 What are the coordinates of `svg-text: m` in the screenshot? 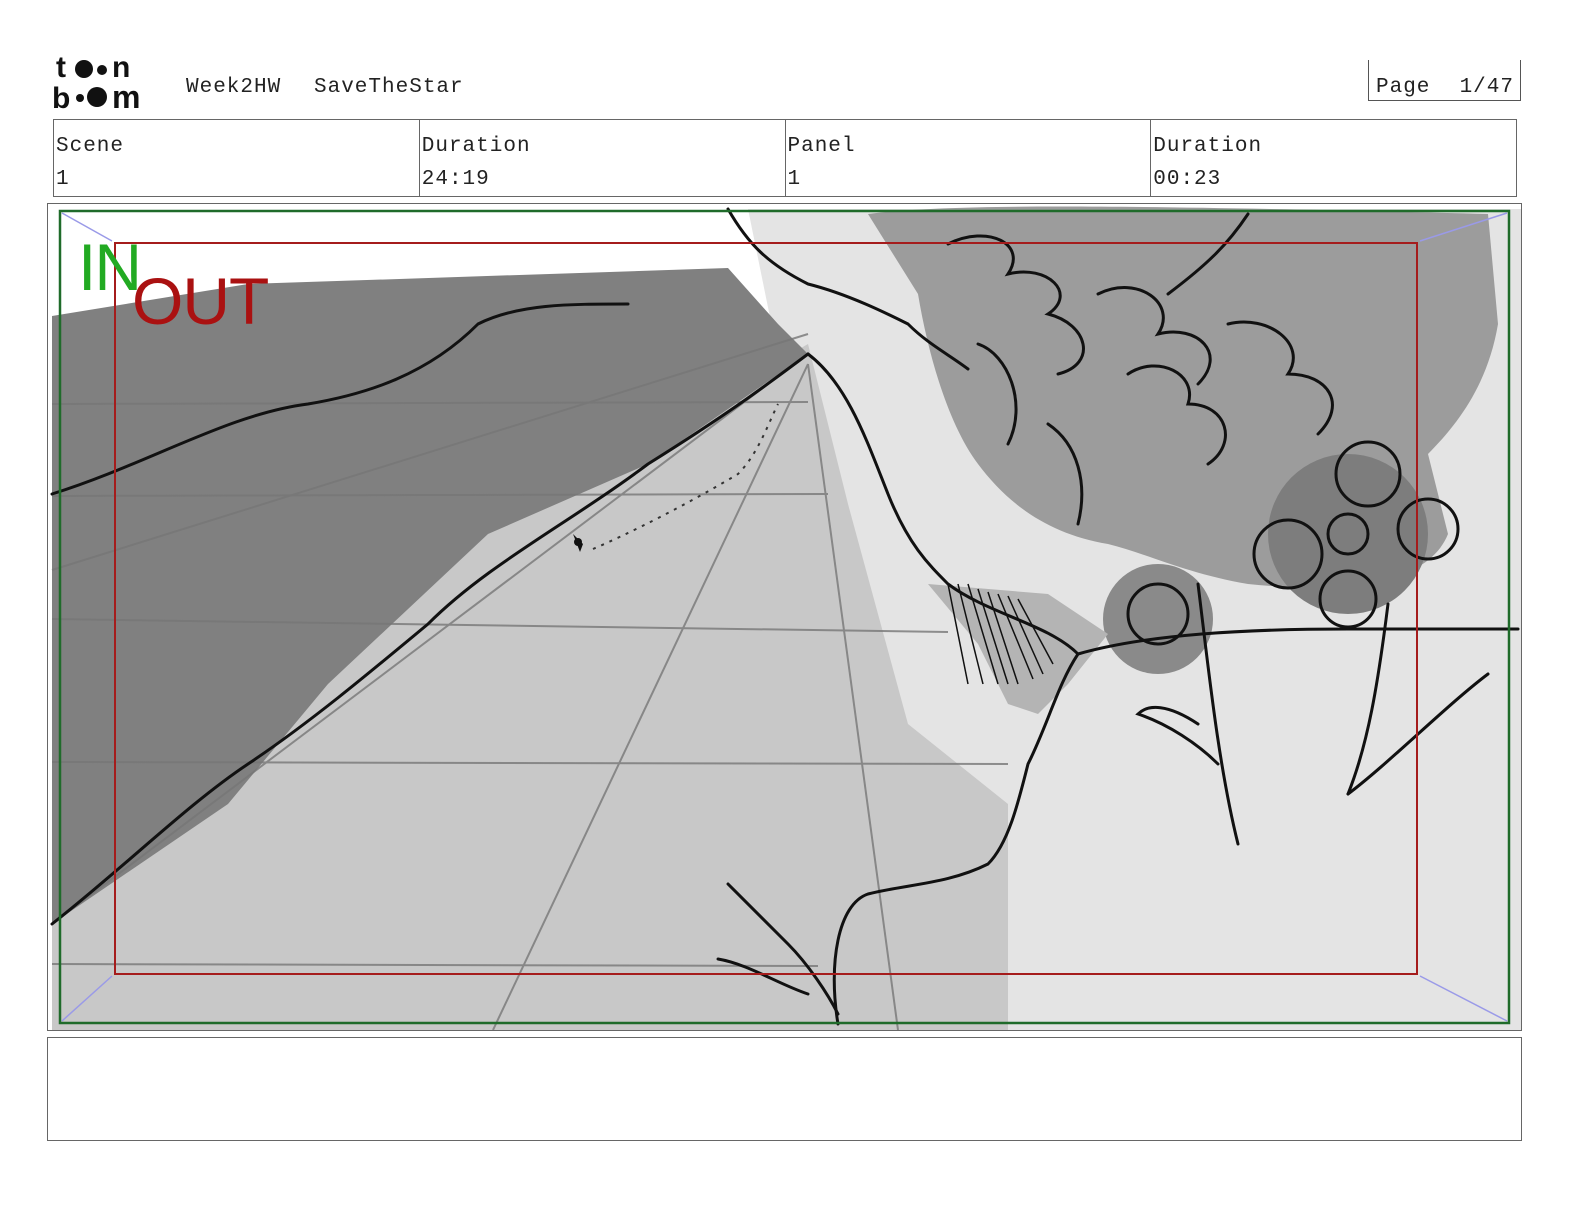 It's located at (126, 95).